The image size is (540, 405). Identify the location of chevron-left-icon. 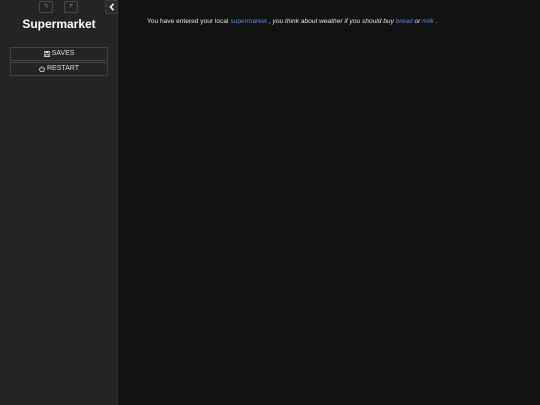
(111, 8).